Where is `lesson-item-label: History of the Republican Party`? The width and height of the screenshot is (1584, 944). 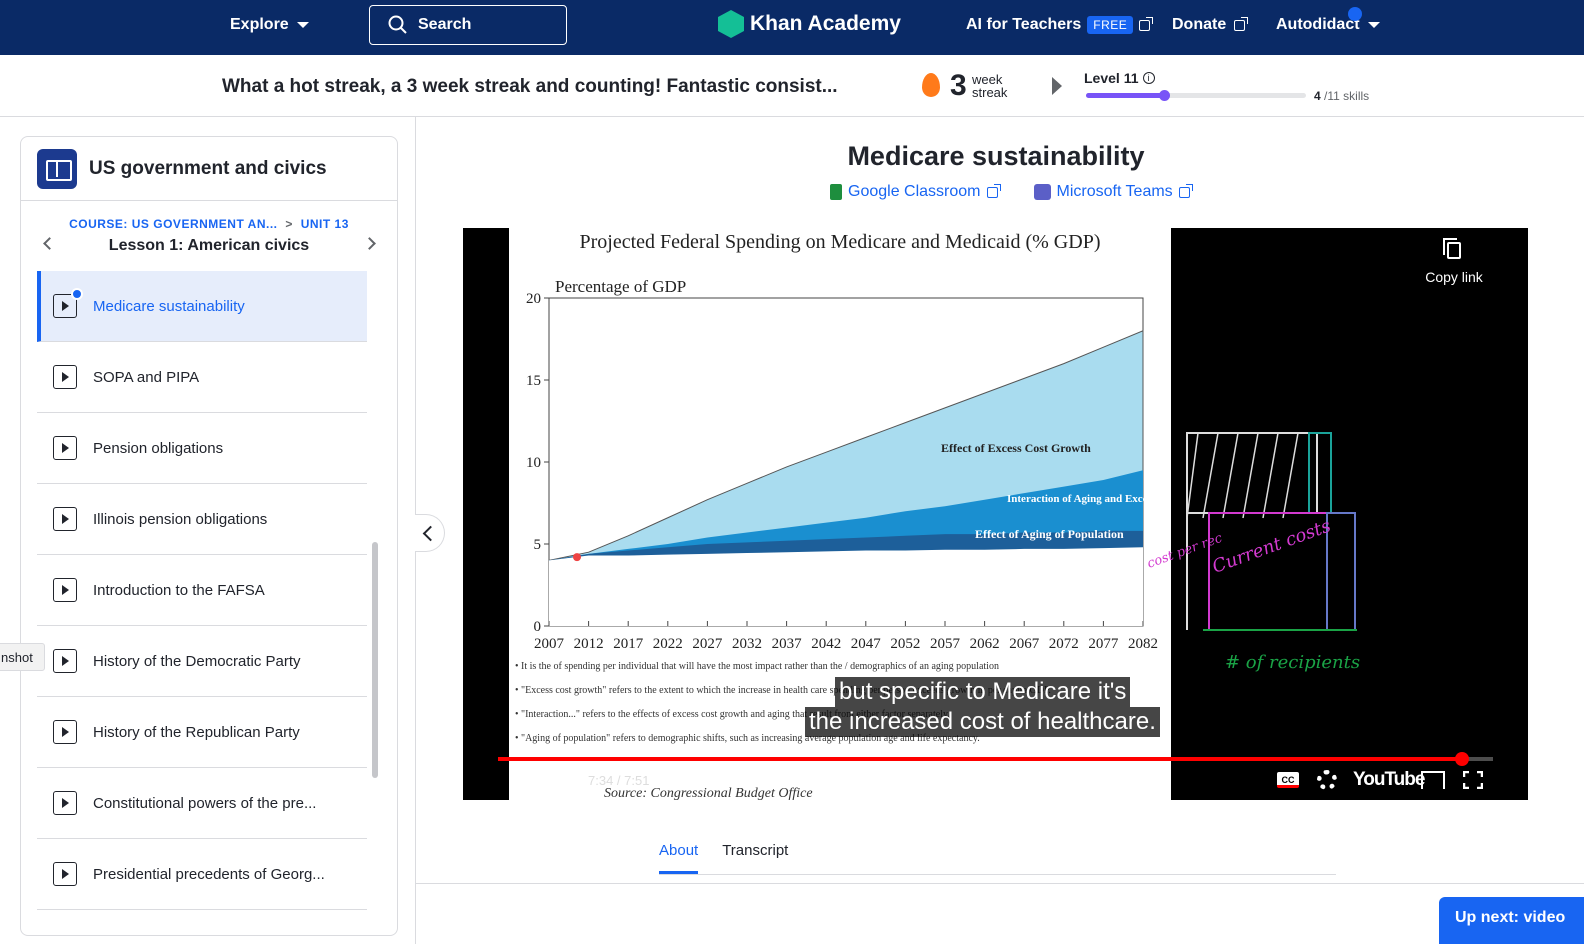 lesson-item-label: History of the Republican Party is located at coordinates (196, 732).